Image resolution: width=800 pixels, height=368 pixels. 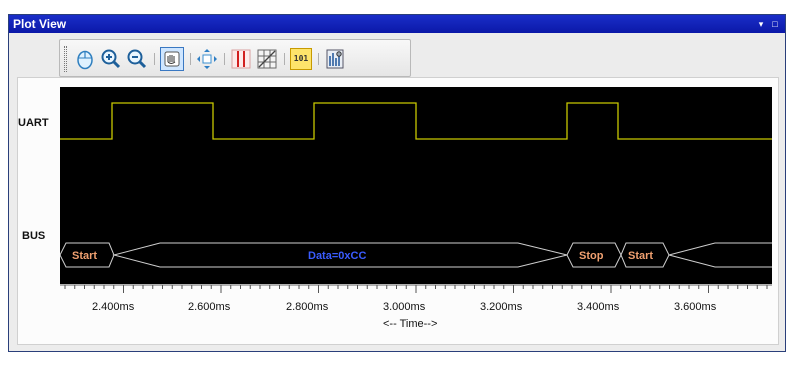 I want to click on tick-label: 2.400ms, so click(x=113, y=307).